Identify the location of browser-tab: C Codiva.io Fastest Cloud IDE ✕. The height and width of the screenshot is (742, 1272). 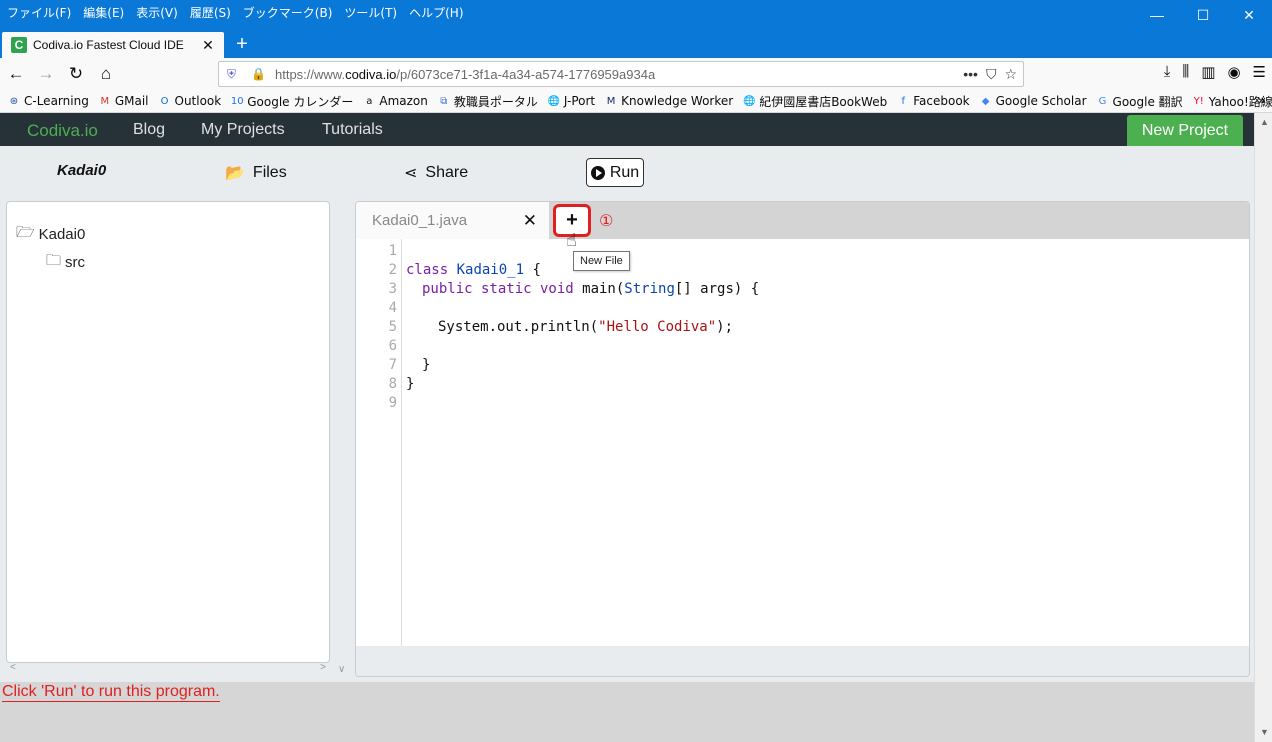
(113, 45).